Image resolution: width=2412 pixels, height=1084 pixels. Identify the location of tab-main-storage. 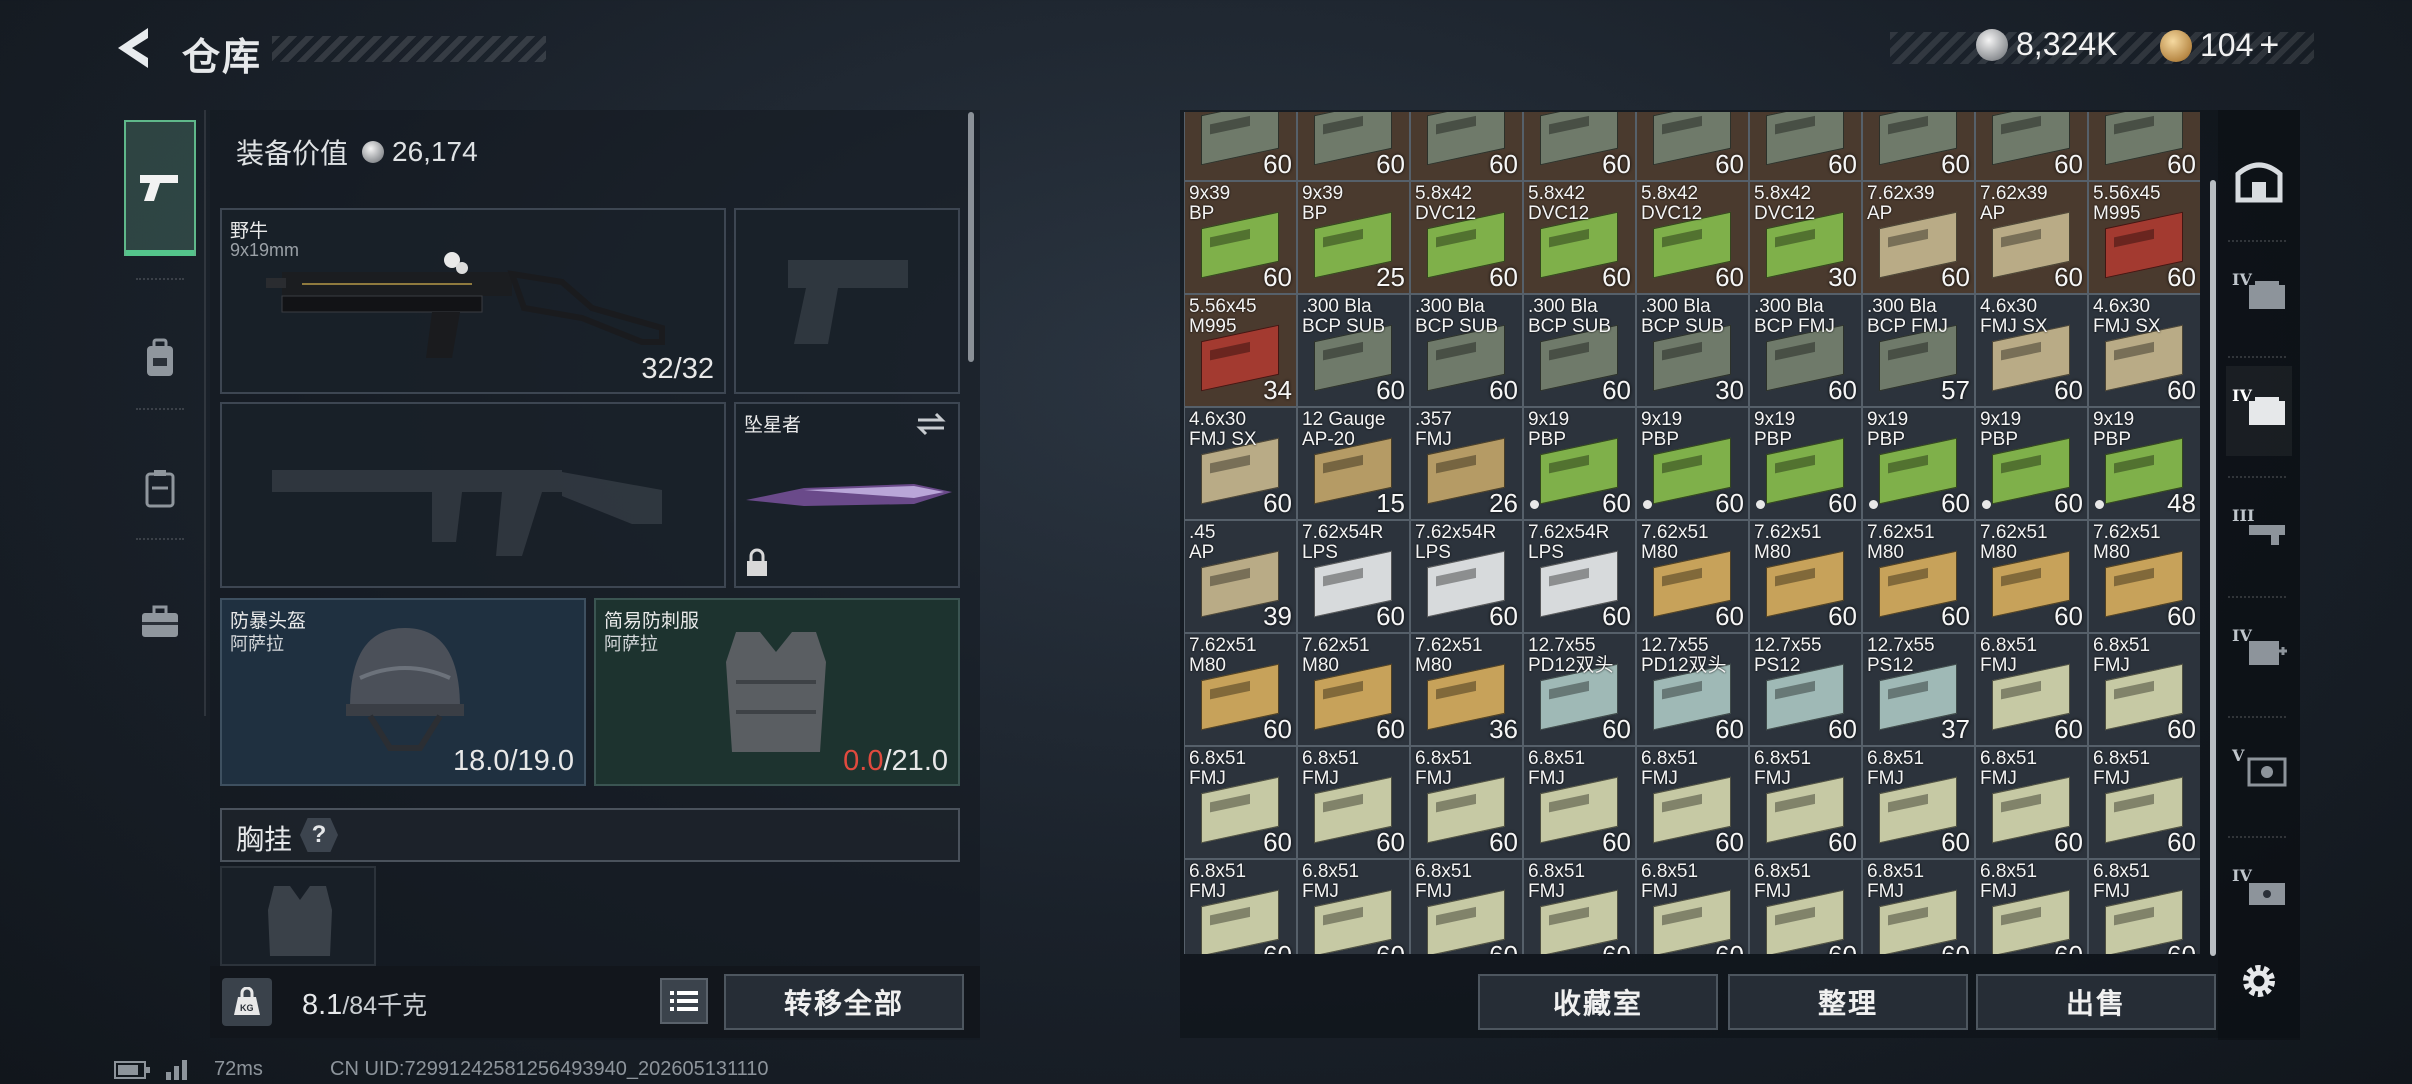
(2259, 179).